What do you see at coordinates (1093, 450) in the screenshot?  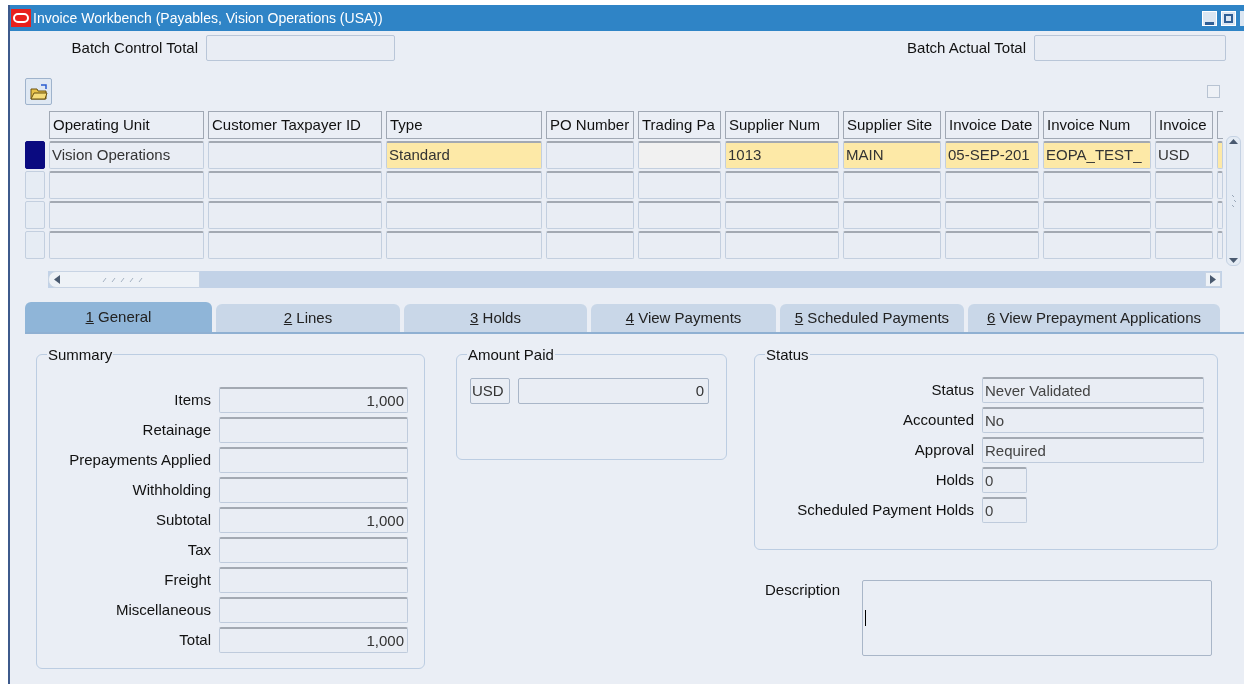 I see `status-field: Required` at bounding box center [1093, 450].